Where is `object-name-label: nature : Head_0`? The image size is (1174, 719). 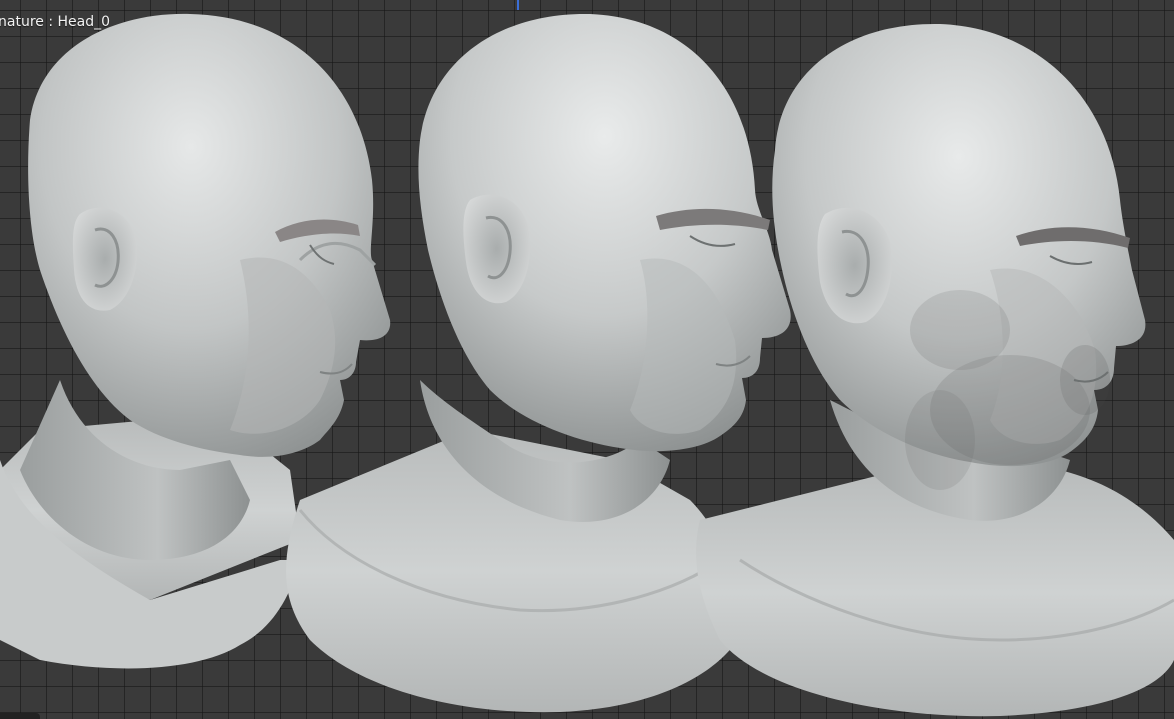
object-name-label: nature : Head_0 is located at coordinates (55, 22).